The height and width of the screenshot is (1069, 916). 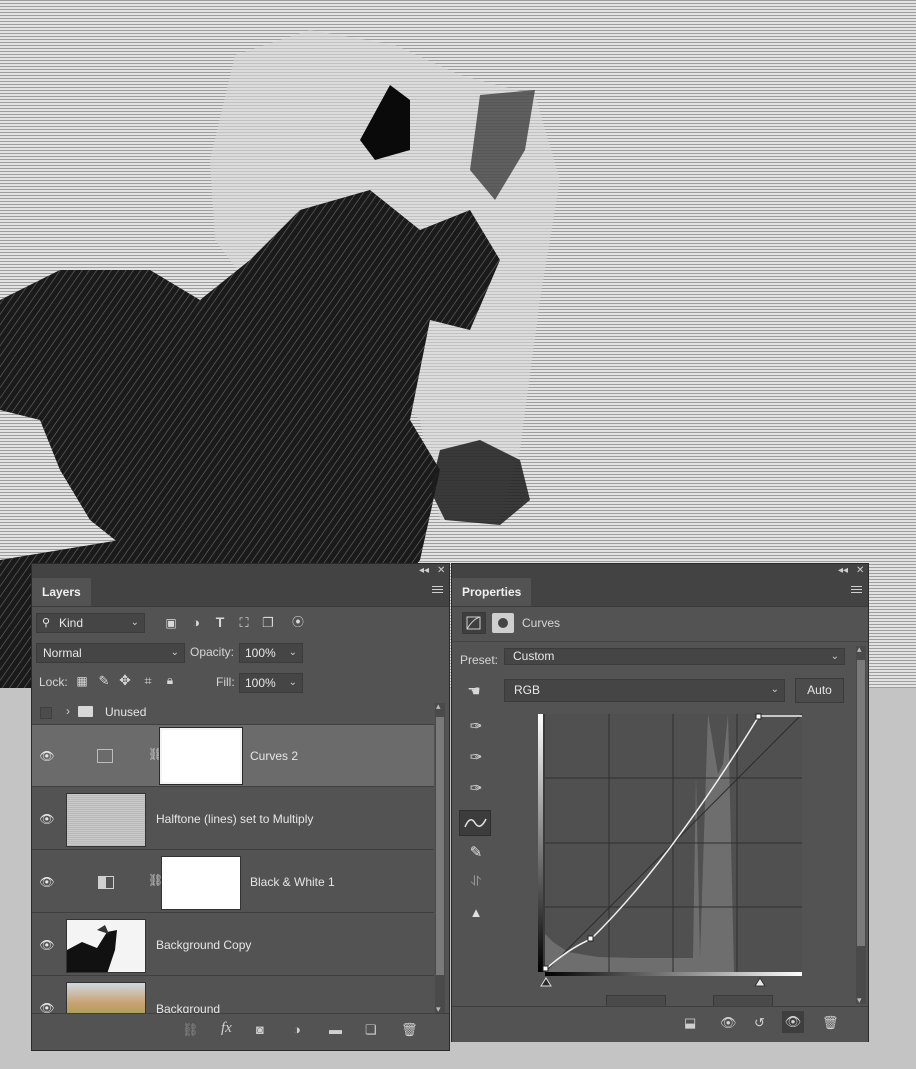 What do you see at coordinates (148, 681) in the screenshot?
I see `lock-artboard-icon: ⌗` at bounding box center [148, 681].